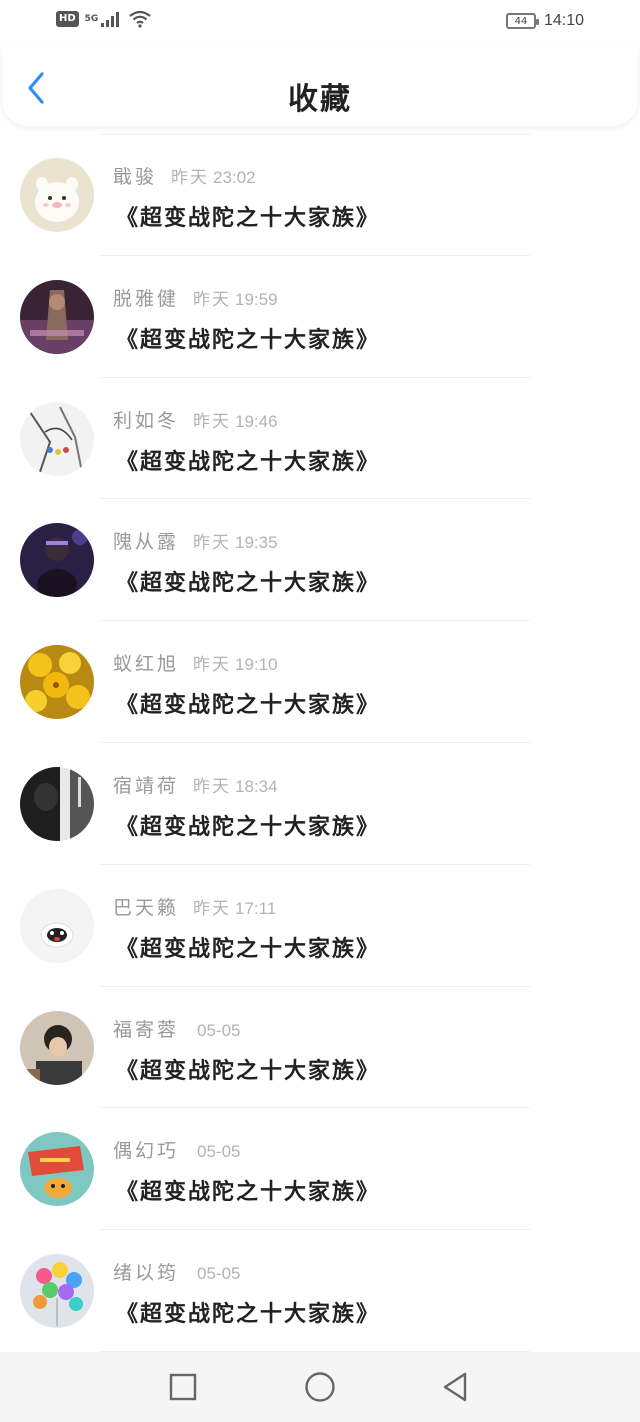 Image resolution: width=640 pixels, height=1422 pixels. I want to click on back-nav-button, so click(455, 1387).